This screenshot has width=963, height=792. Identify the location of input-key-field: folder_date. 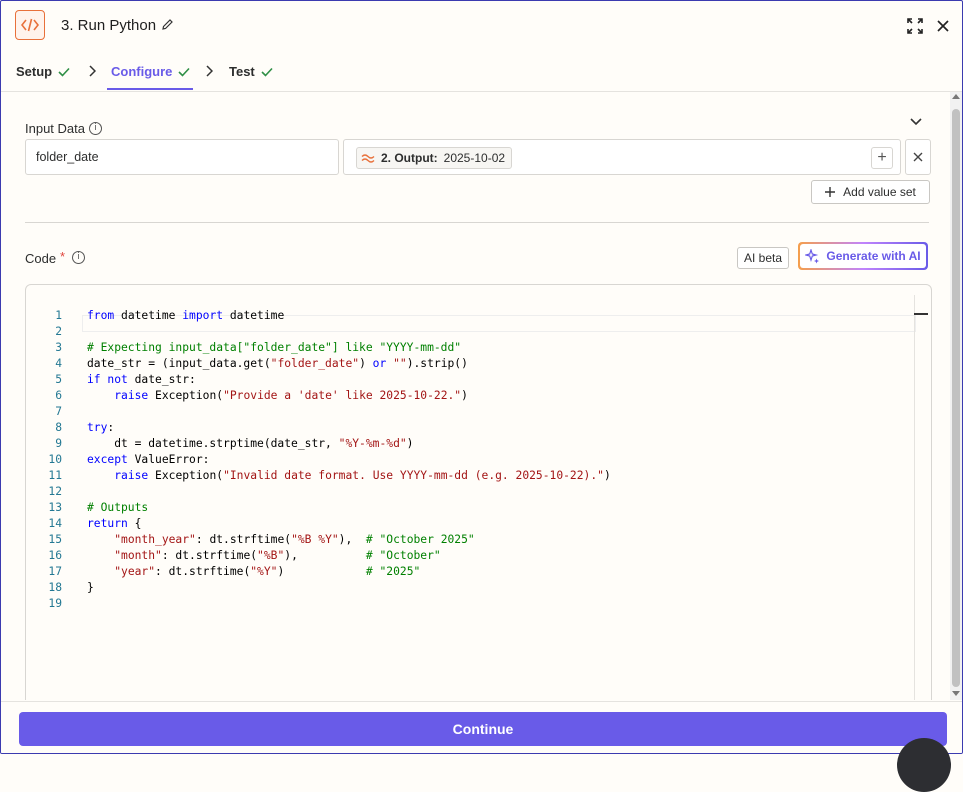
(182, 157).